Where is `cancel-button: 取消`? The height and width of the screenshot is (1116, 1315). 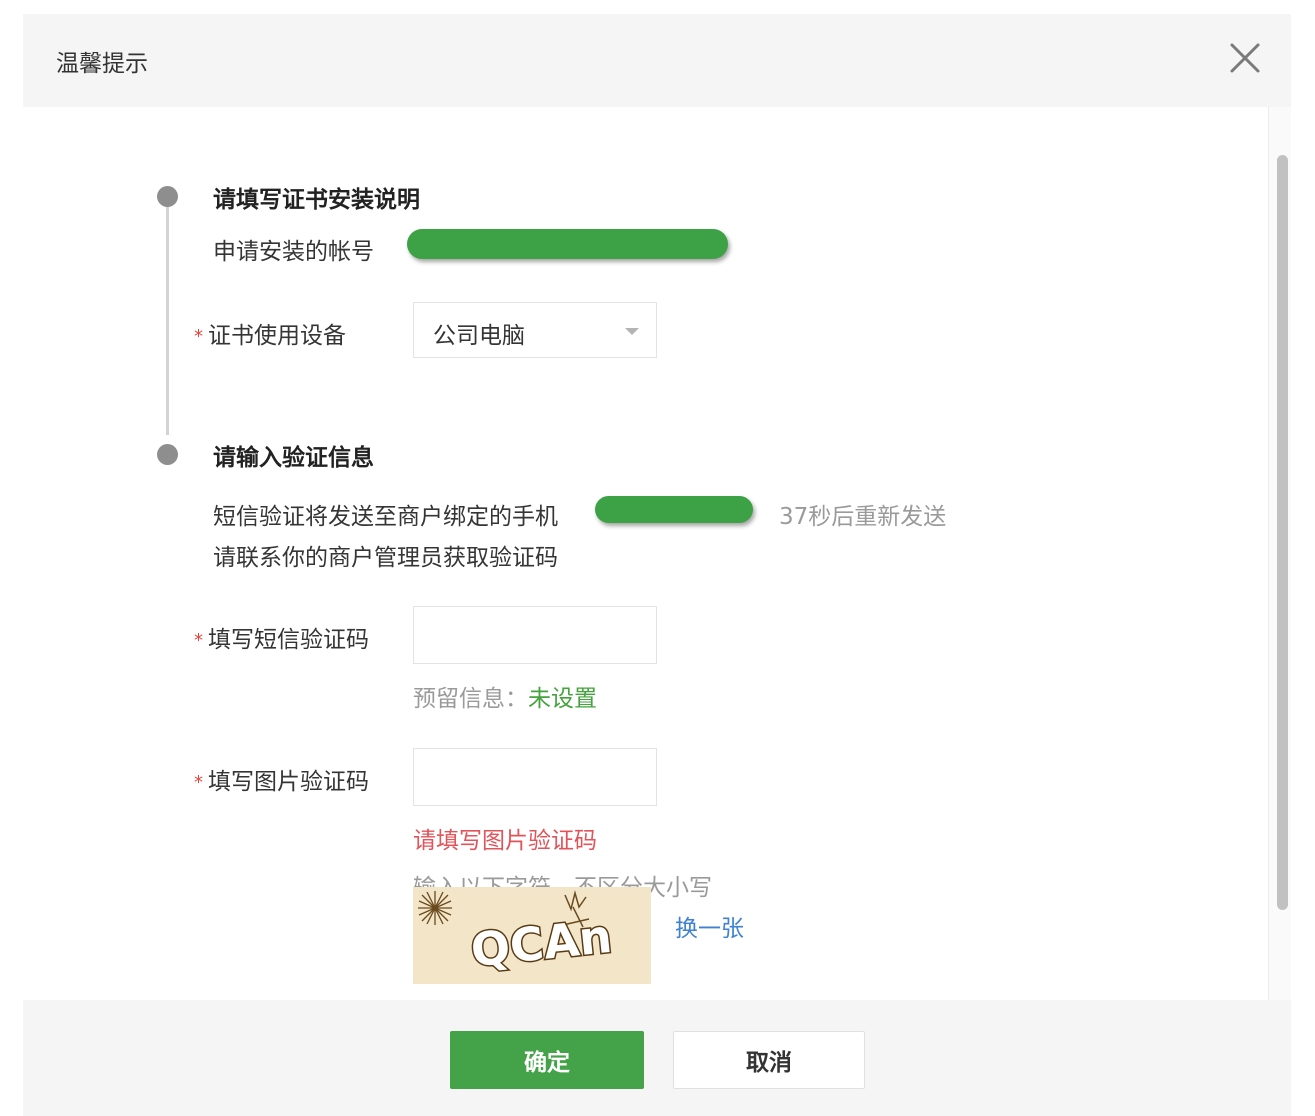
cancel-button: 取消 is located at coordinates (769, 1060).